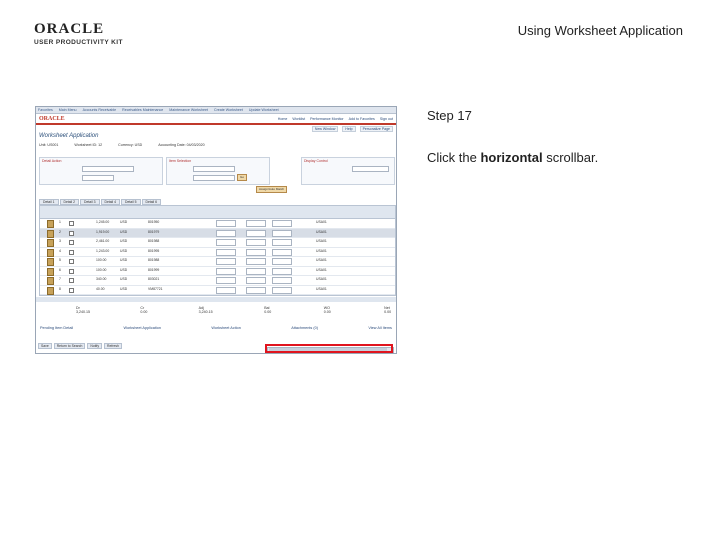  What do you see at coordinates (95, 346) in the screenshot?
I see `notify-button: Notify` at bounding box center [95, 346].